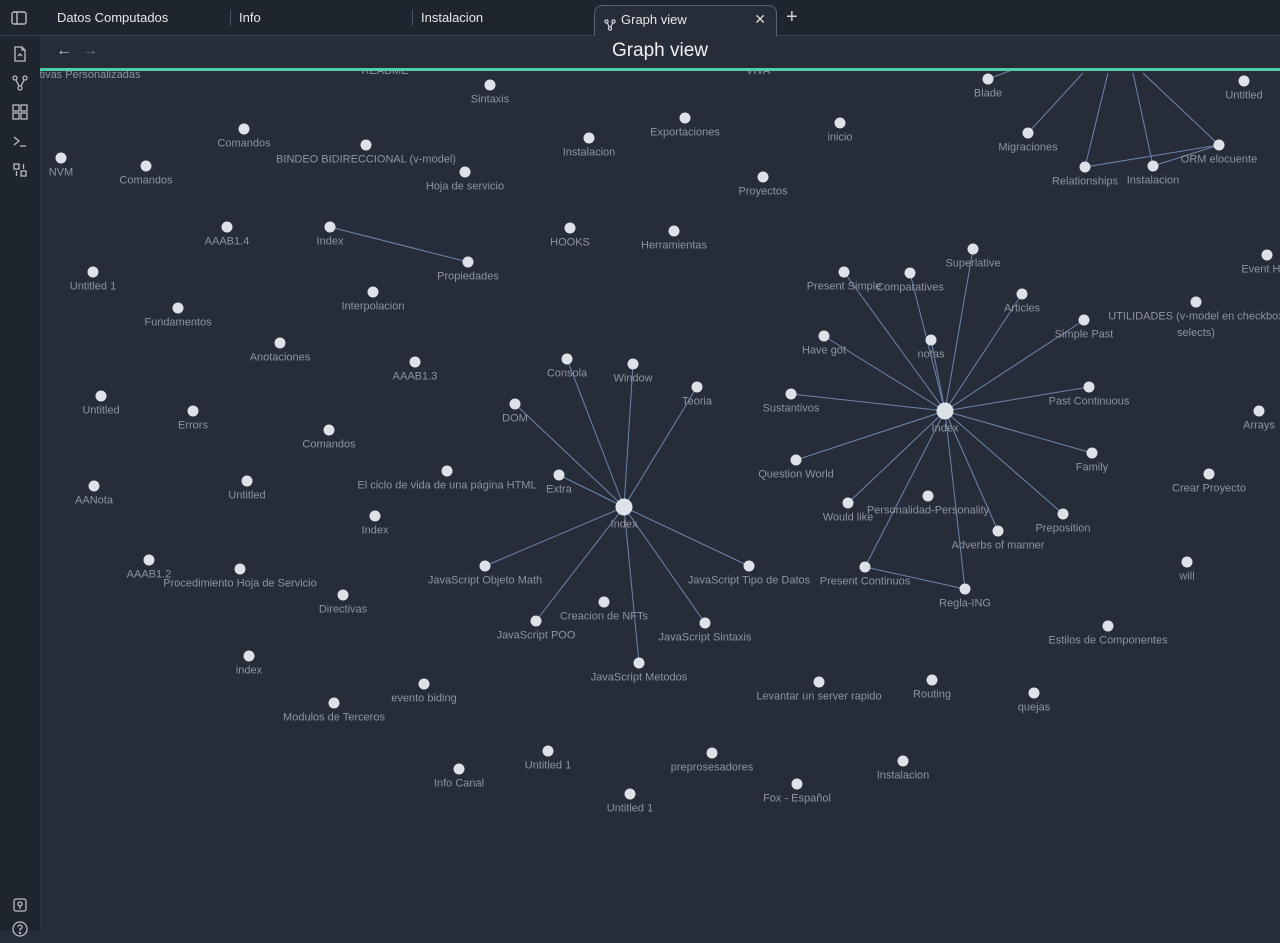 The height and width of the screenshot is (943, 1280). Describe the element at coordinates (928, 503) in the screenshot. I see `graph-node-personalidad-personality: Personalidad-Personality` at that location.